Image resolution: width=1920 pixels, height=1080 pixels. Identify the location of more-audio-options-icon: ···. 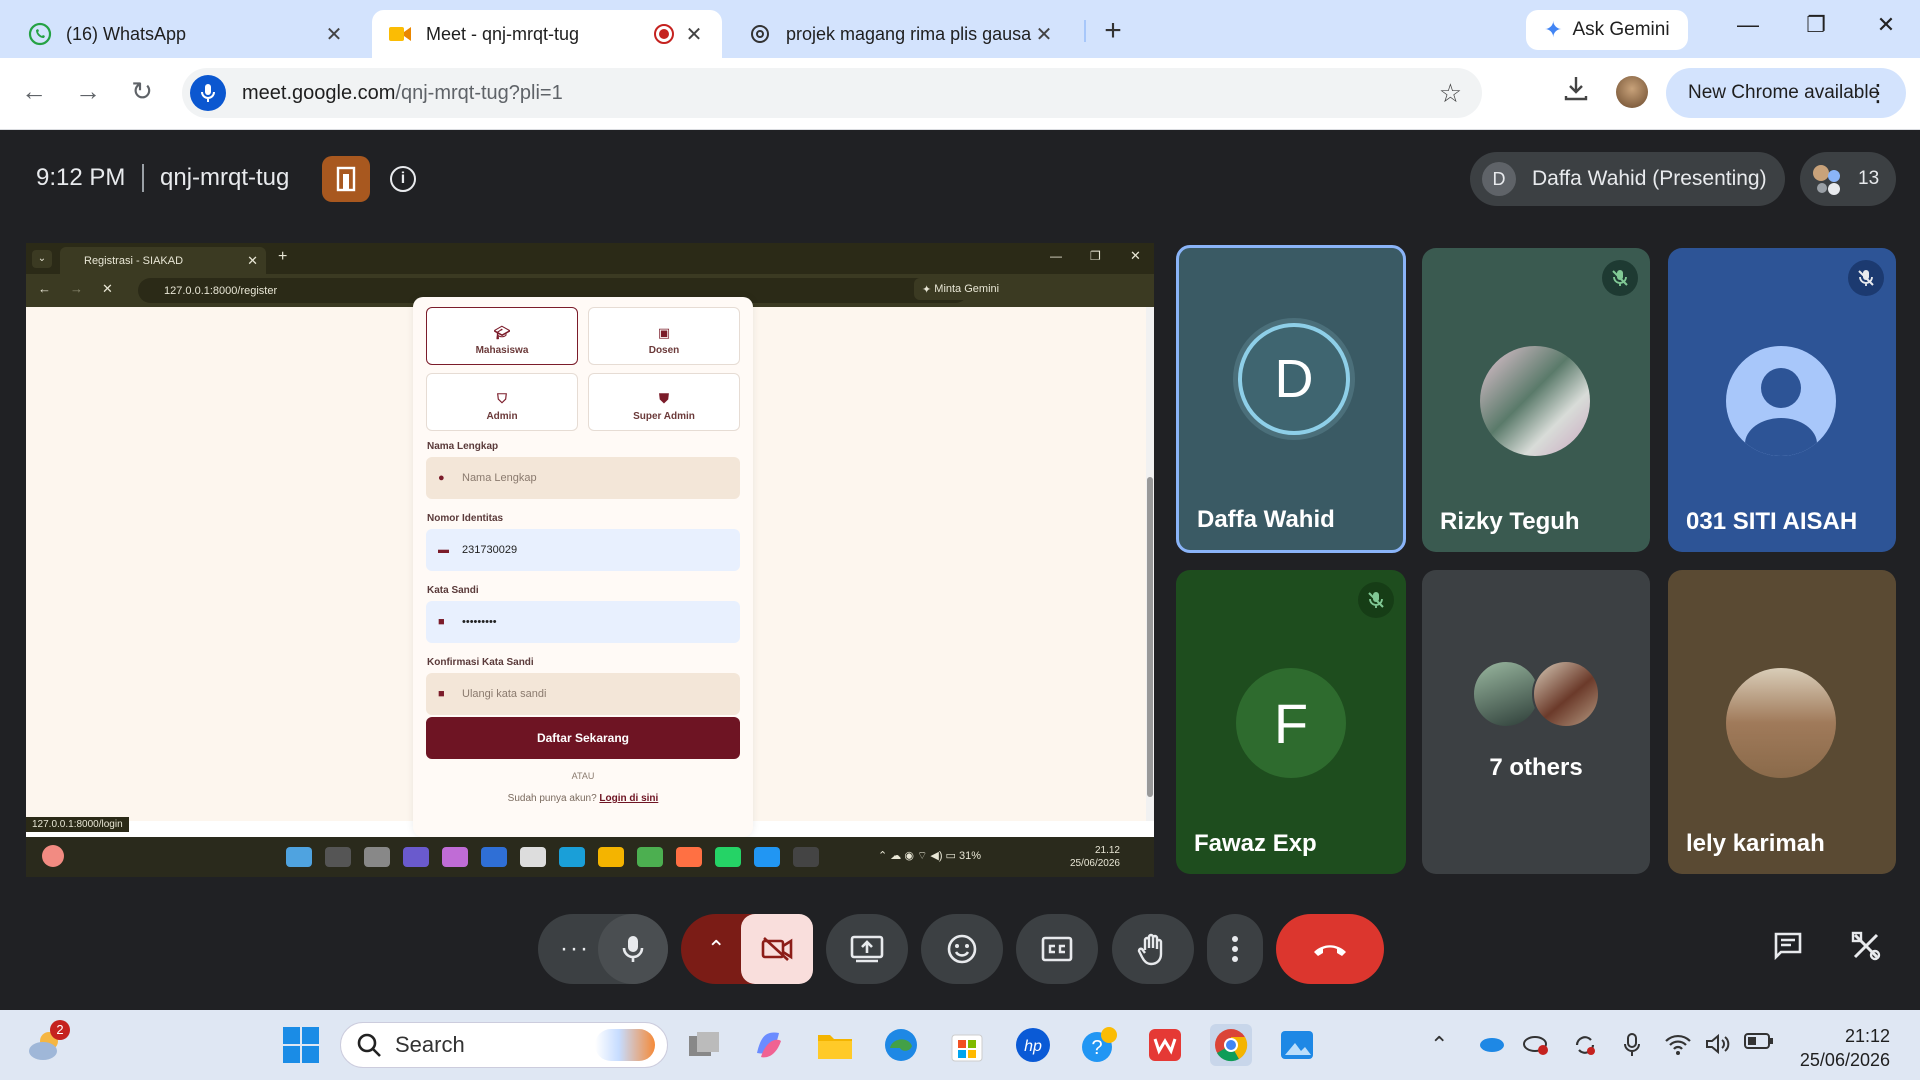
(575, 949).